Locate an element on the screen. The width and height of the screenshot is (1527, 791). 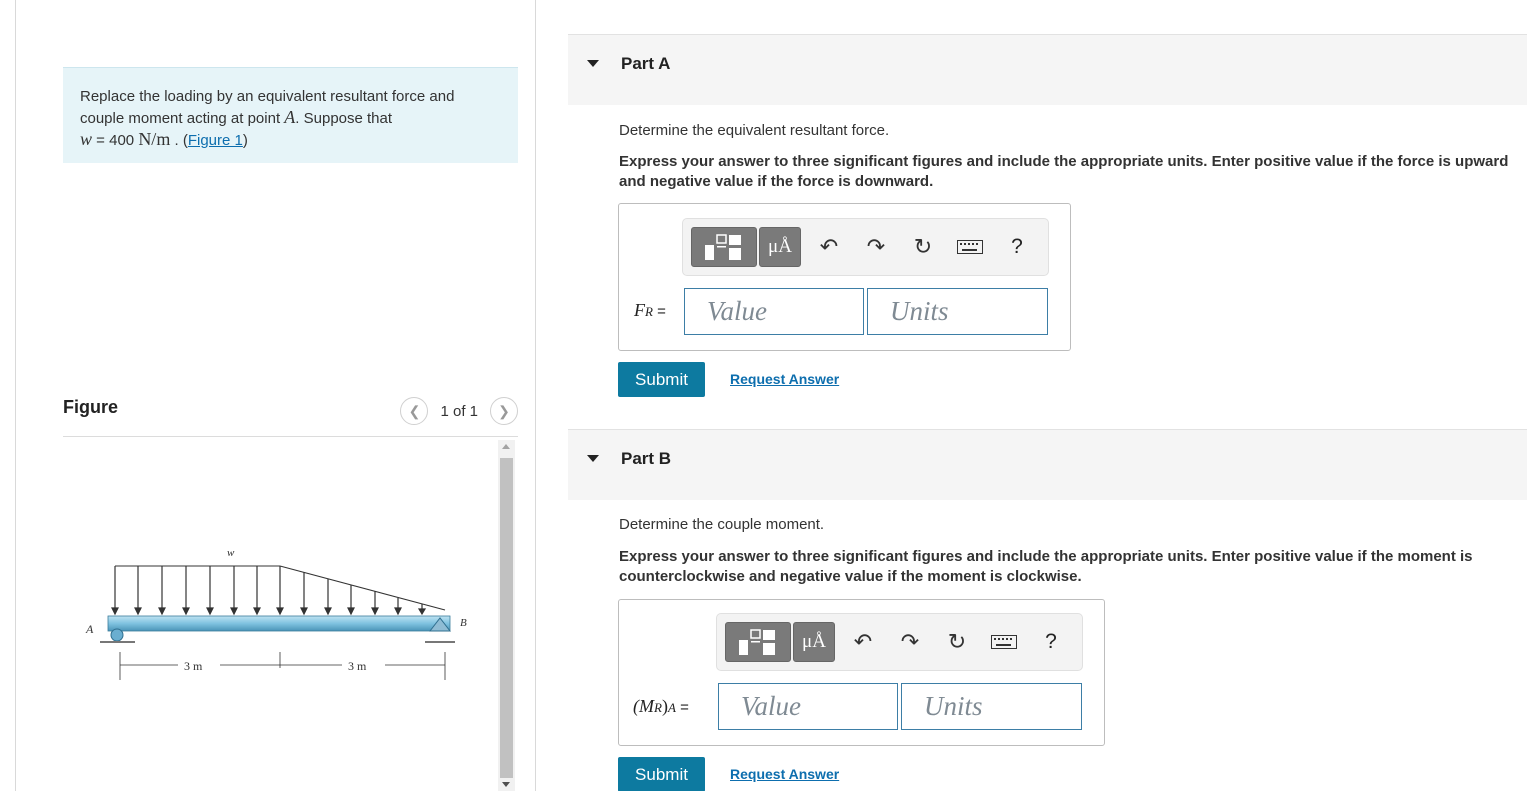
chevron-right-icon: ❯ is located at coordinates (504, 410).